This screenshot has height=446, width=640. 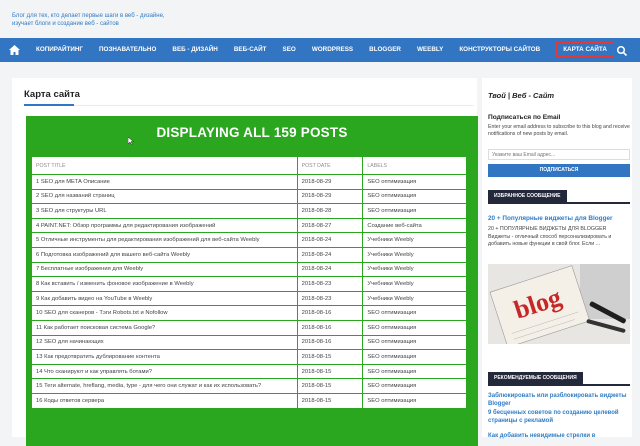 I want to click on post-number: 7, so click(x=38, y=269).